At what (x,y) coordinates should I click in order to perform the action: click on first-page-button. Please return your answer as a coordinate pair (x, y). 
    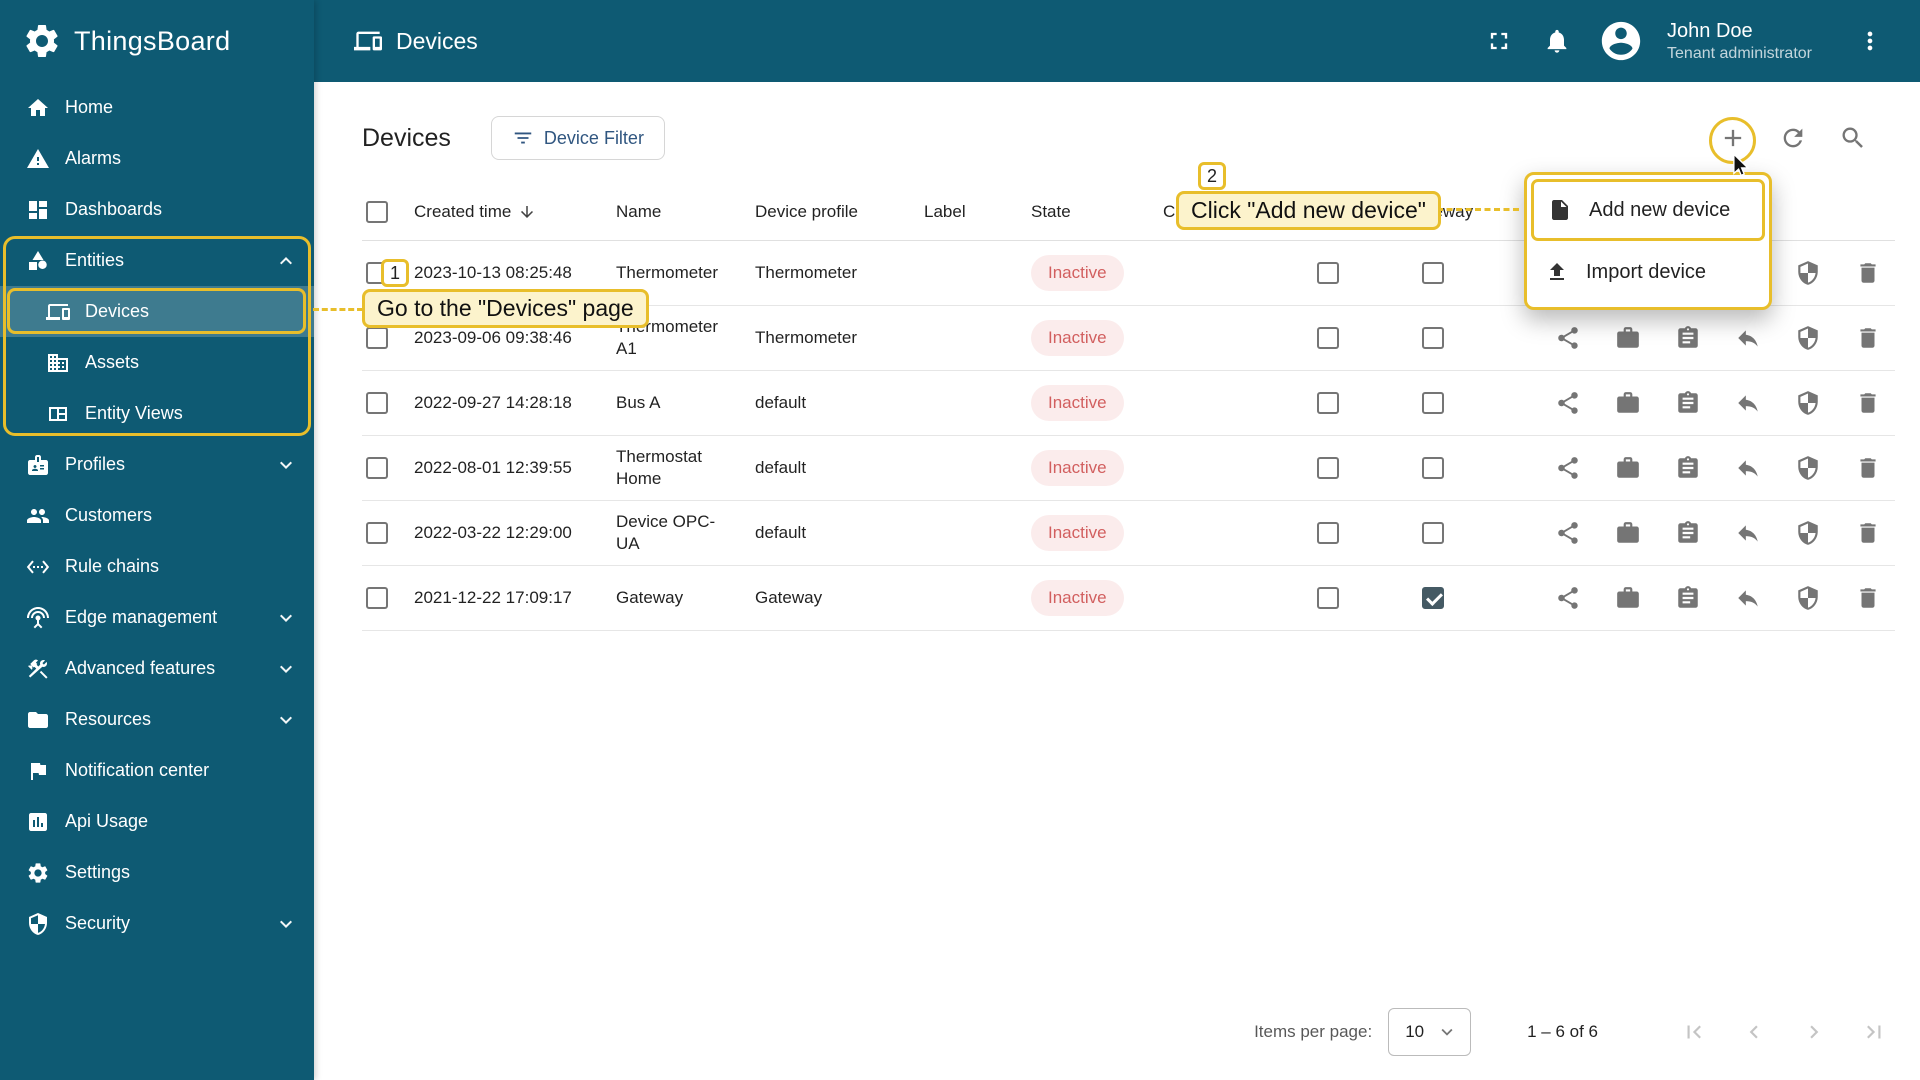
    Looking at the image, I should click on (1694, 1032).